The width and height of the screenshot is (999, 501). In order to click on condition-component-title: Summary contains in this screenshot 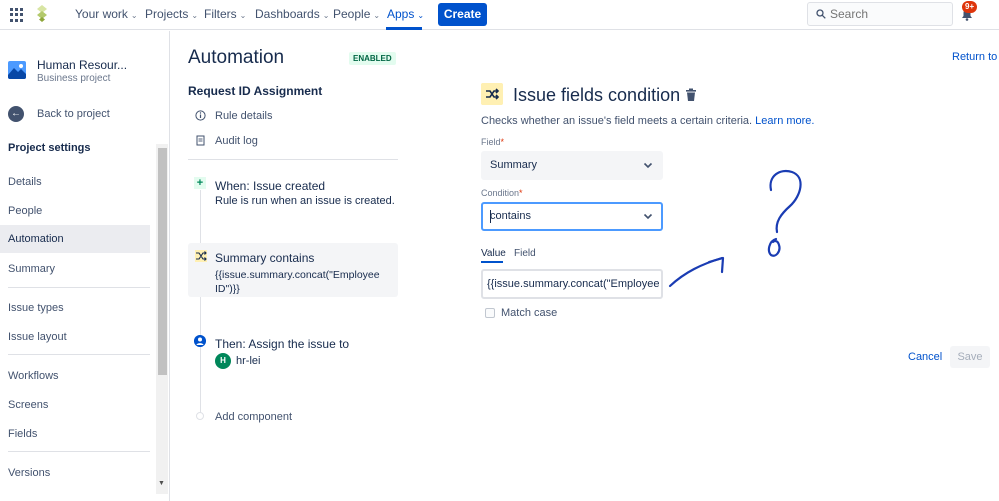, I will do `click(265, 258)`.